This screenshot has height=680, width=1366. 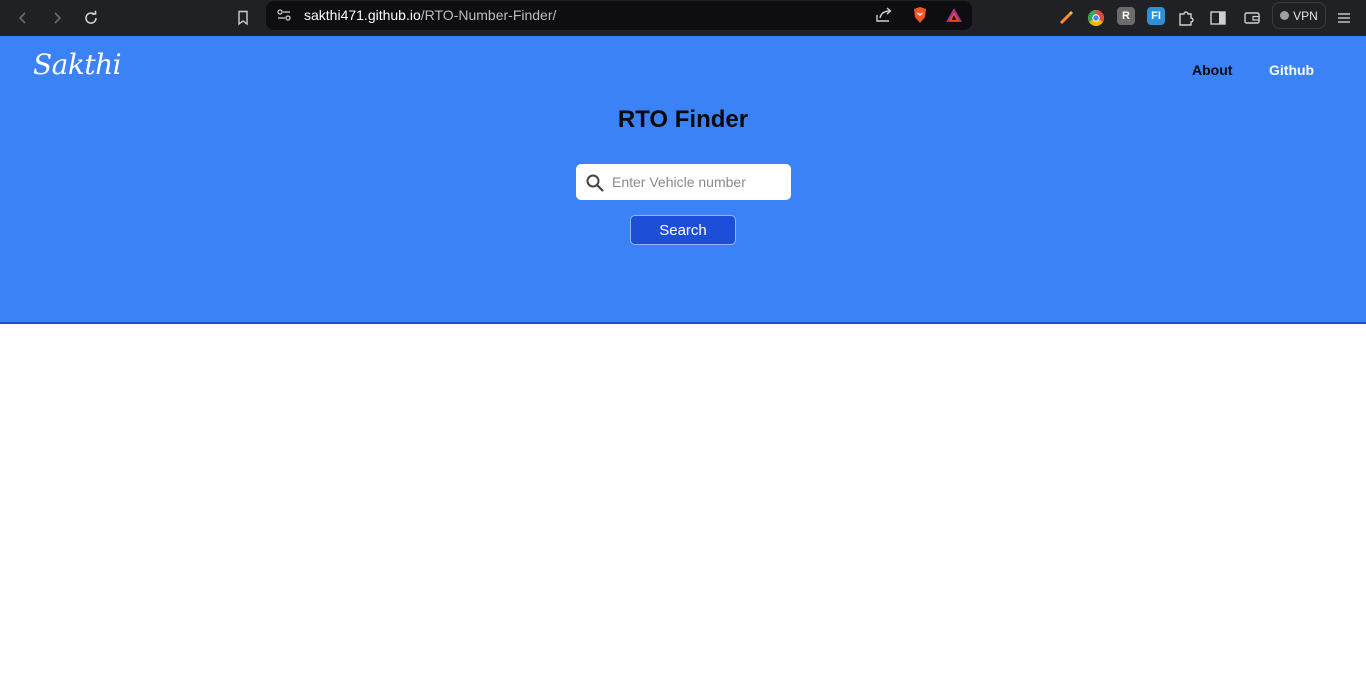 What do you see at coordinates (23, 18) in the screenshot?
I see `back-icon` at bounding box center [23, 18].